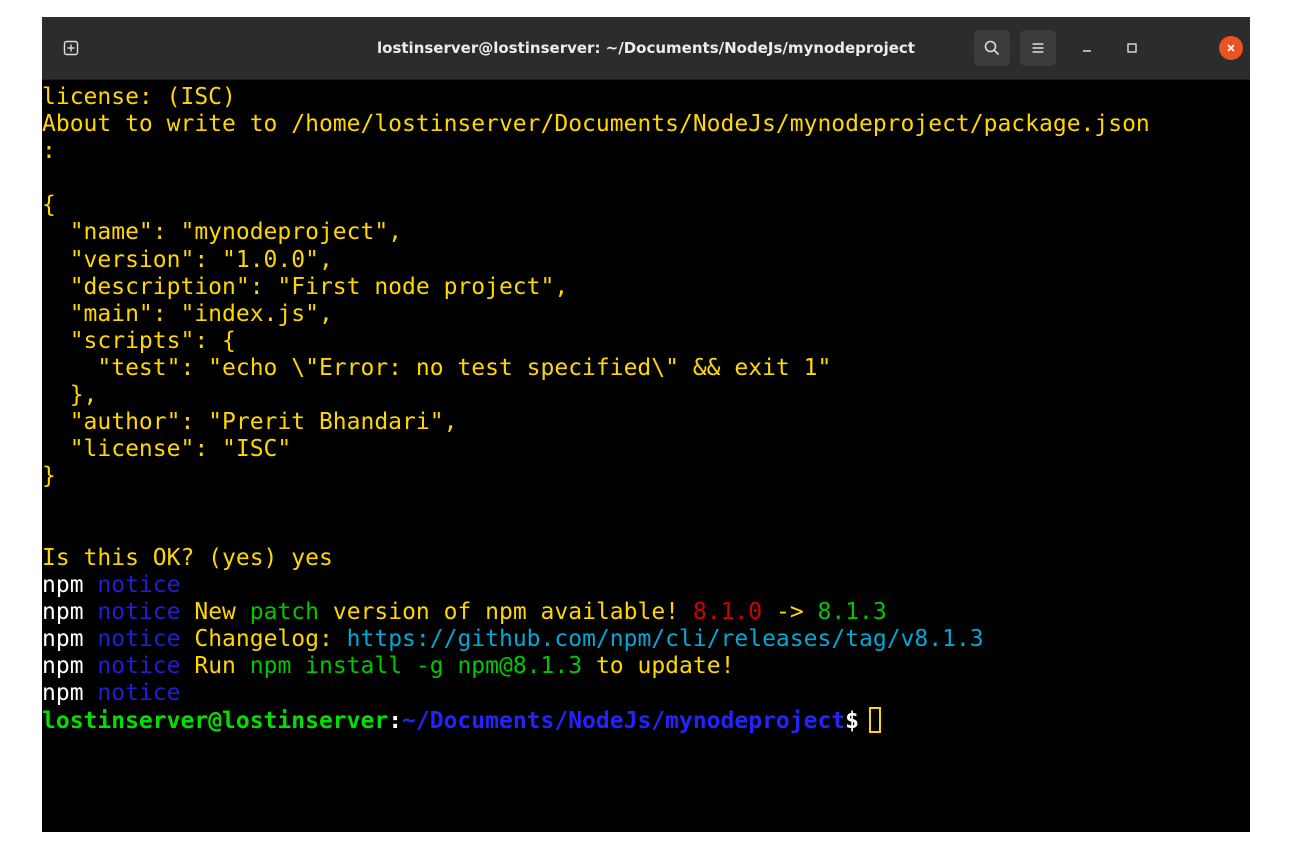  Describe the element at coordinates (187, 557) in the screenshot. I see `terminal-line: Is this OK? (yes) yes` at that location.